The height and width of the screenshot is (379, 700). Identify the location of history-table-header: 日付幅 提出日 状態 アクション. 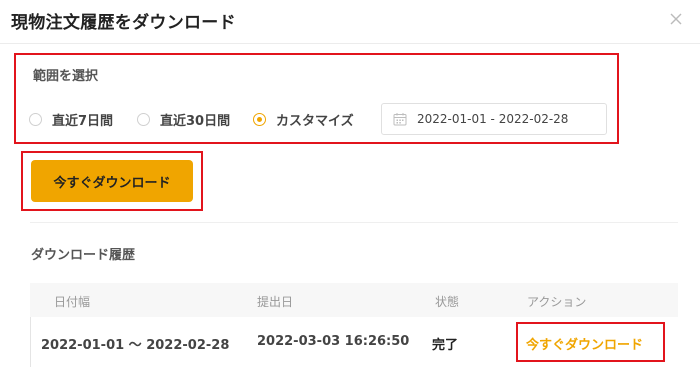
(354, 300).